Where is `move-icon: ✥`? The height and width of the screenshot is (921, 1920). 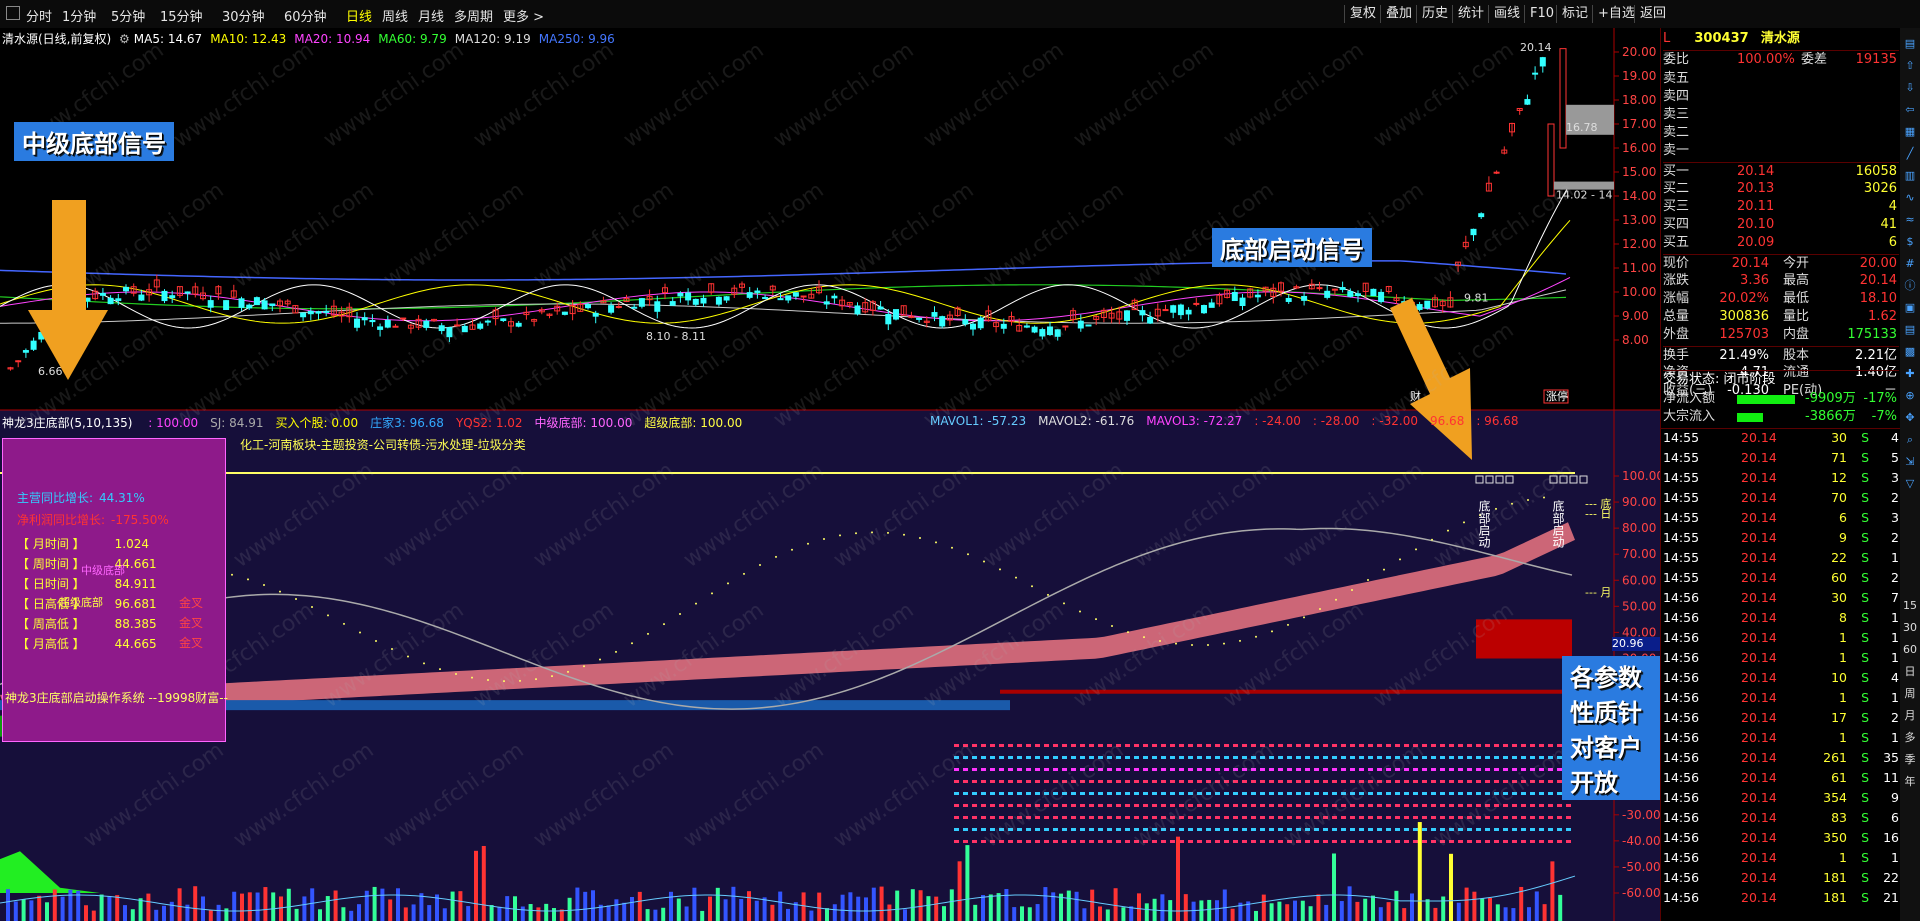 move-icon: ✥ is located at coordinates (1910, 418).